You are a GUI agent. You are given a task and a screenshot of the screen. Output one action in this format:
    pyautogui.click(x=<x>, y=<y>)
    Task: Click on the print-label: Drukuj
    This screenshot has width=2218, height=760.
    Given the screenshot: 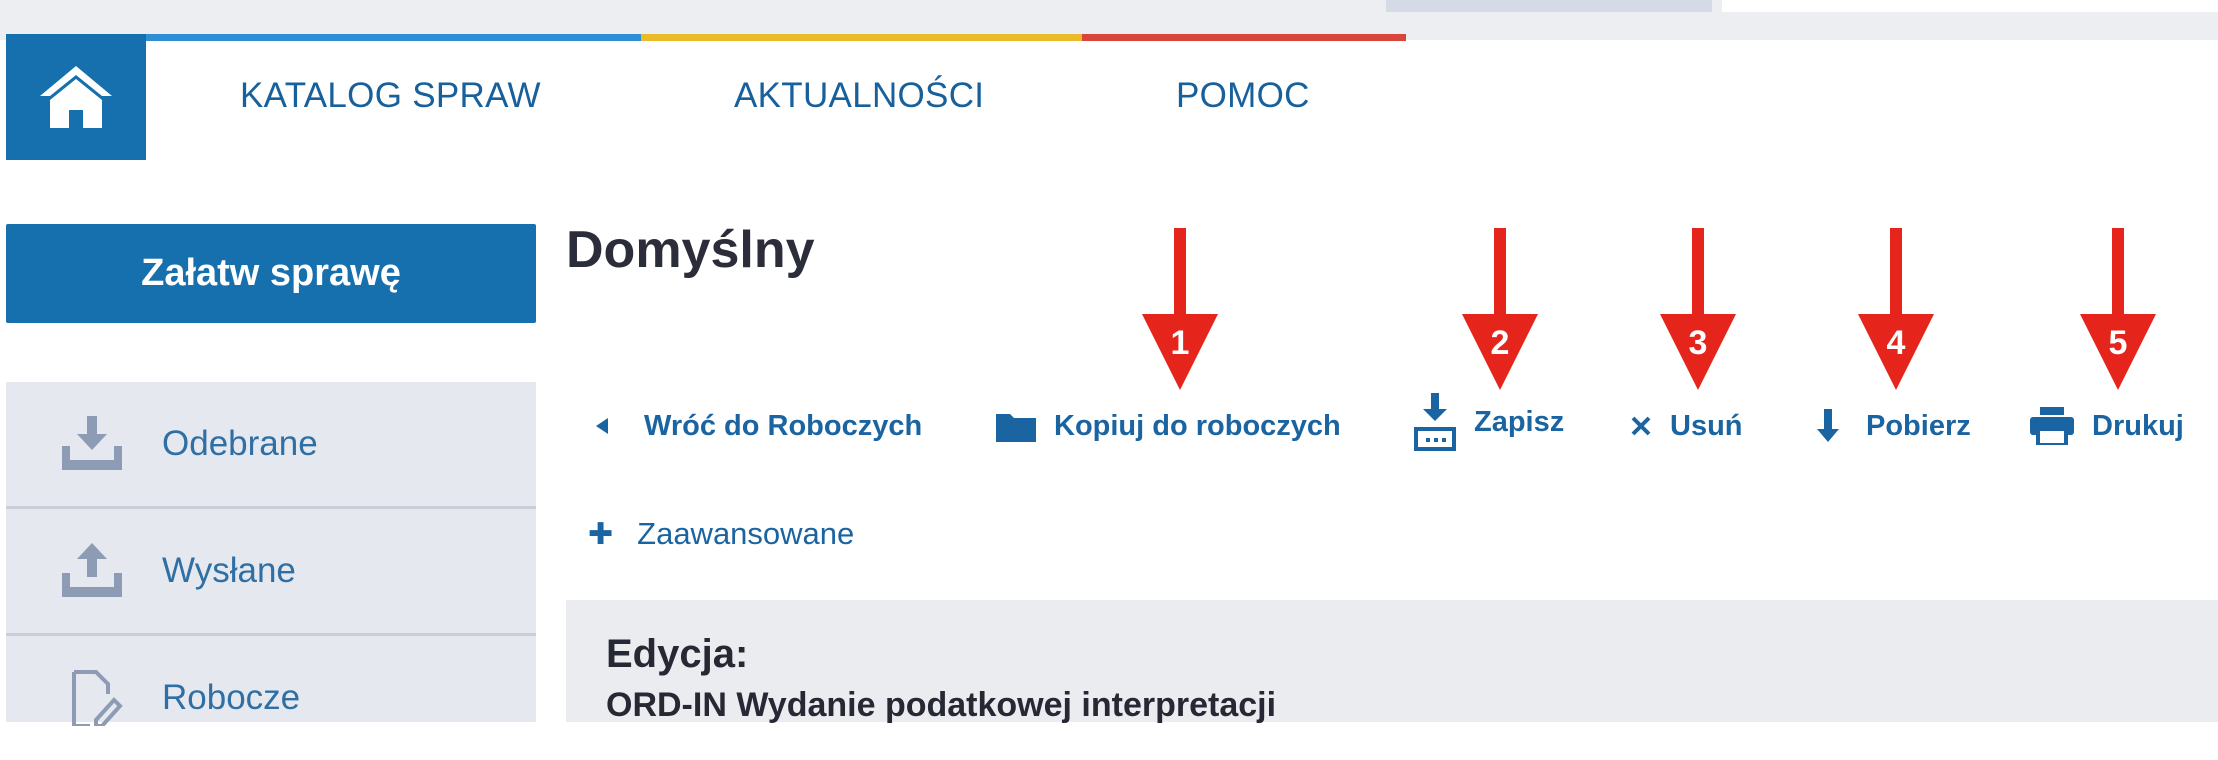 What is the action you would take?
    pyautogui.click(x=2138, y=425)
    